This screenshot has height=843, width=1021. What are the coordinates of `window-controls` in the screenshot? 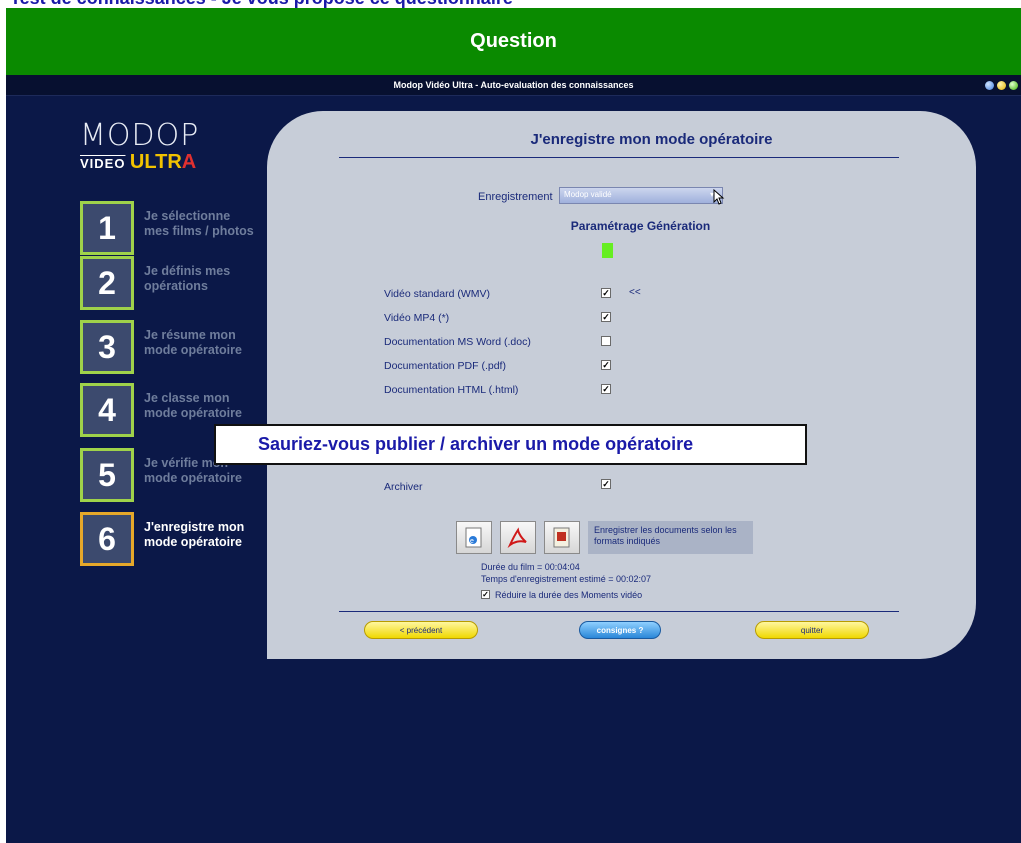 It's located at (1001, 85).